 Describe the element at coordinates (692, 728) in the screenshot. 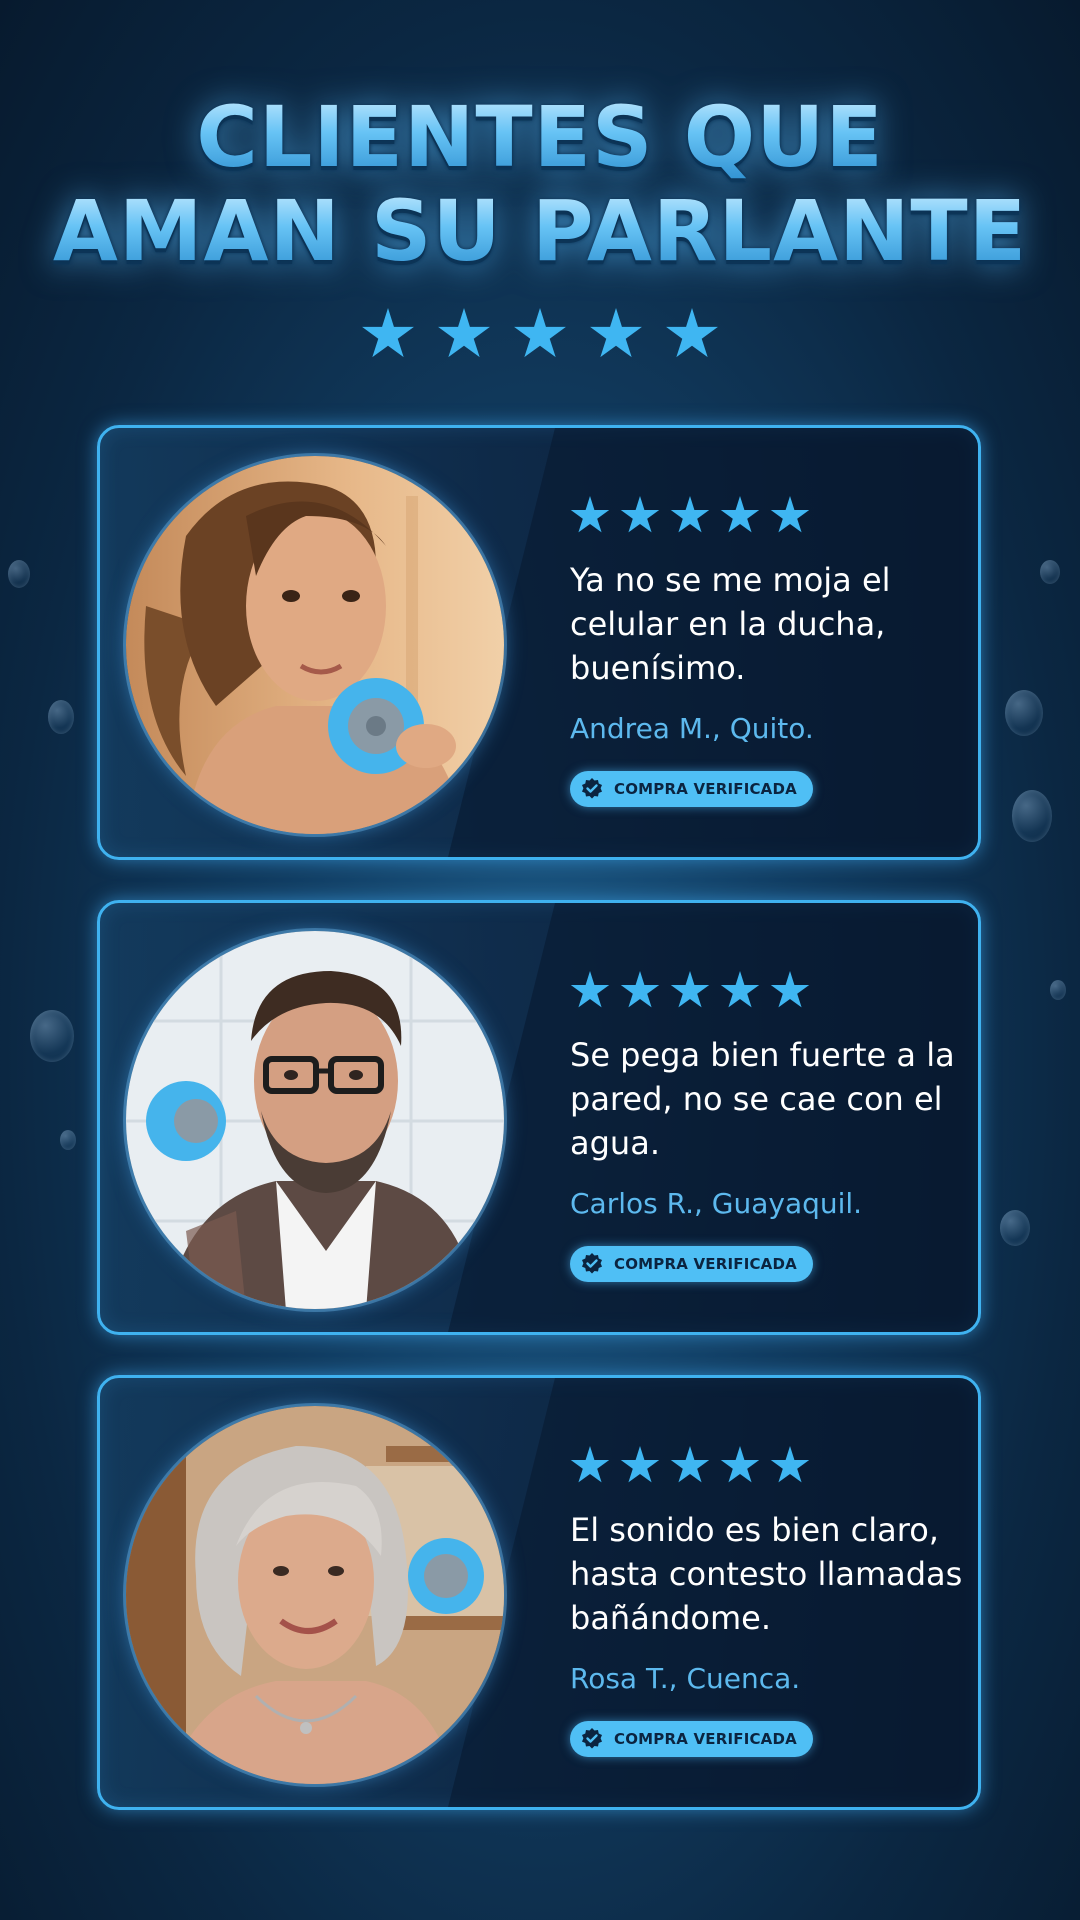

I see `review-author: Andrea M., Quito.` at that location.